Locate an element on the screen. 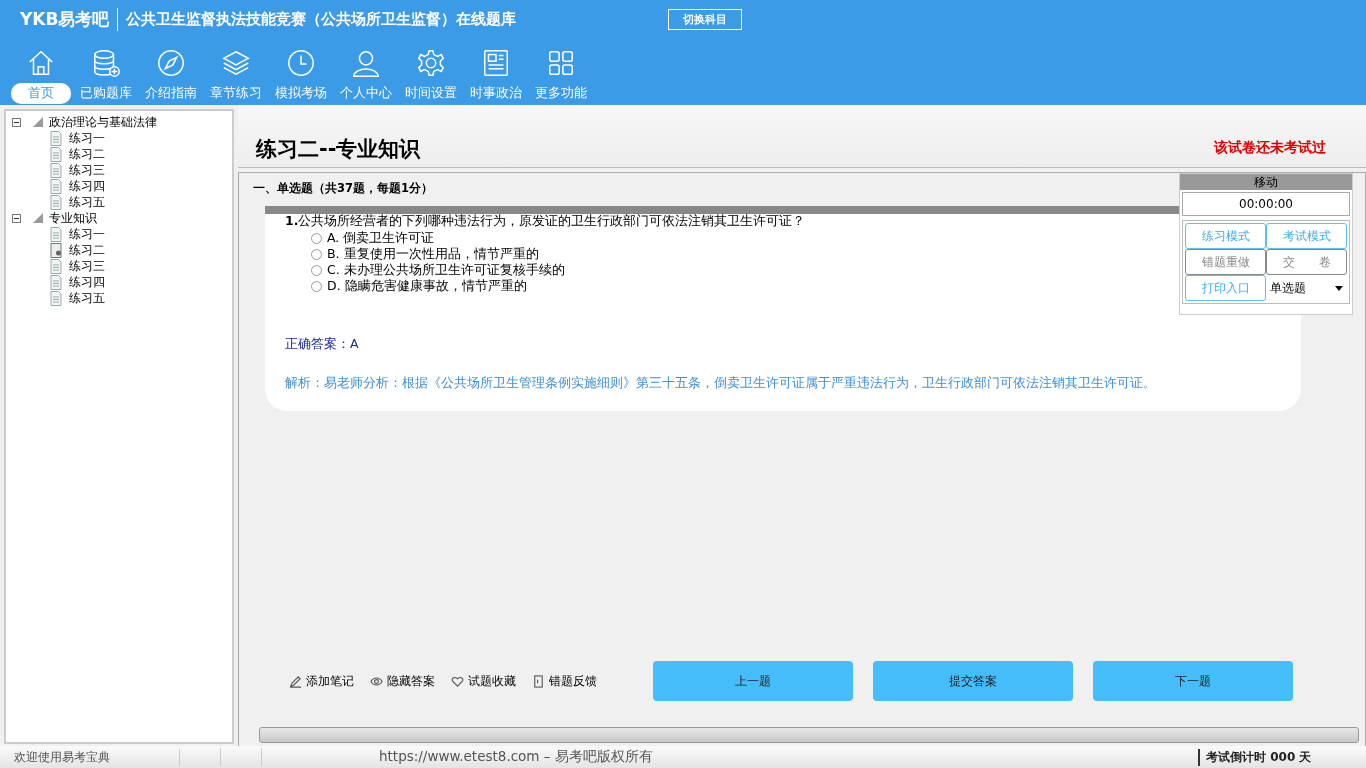 This screenshot has height=768, width=1366. nav-button: 上一题 is located at coordinates (753, 681).